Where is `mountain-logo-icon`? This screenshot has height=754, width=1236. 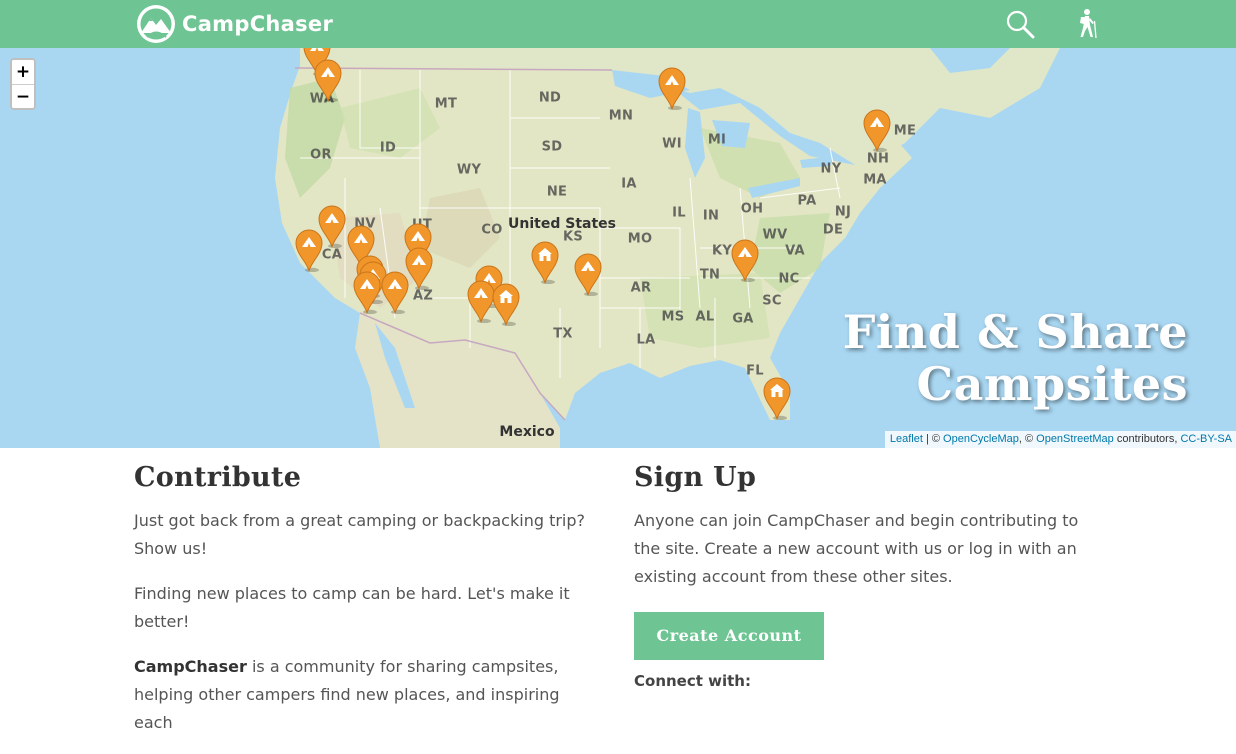 mountain-logo-icon is located at coordinates (156, 24).